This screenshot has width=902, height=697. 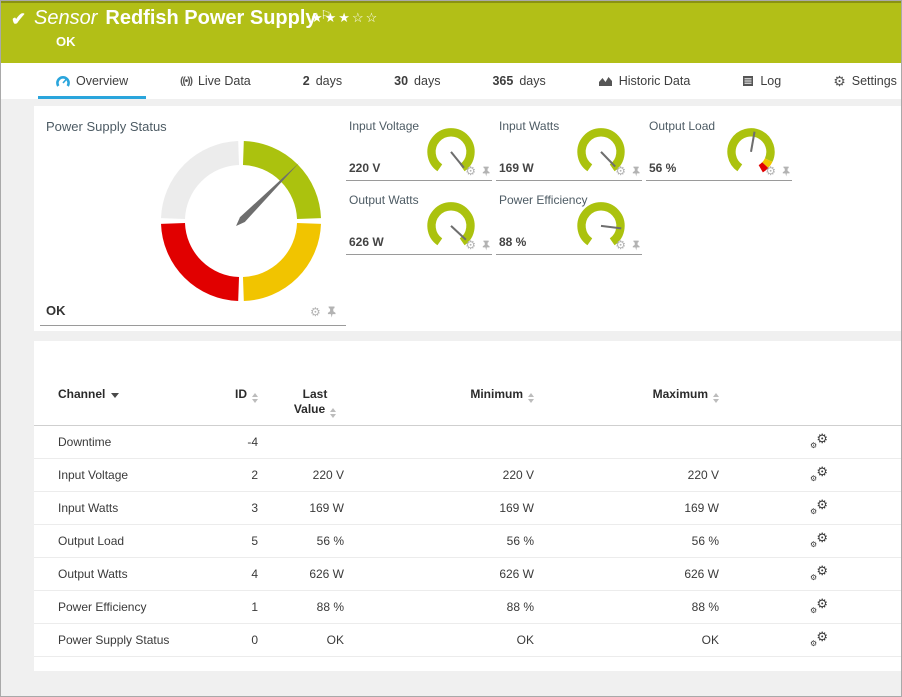 I want to click on tab-2-days-unit: days, so click(x=329, y=81).